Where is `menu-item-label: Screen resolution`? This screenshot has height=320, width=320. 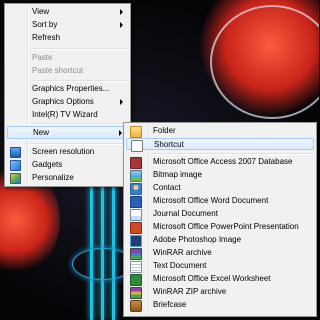 menu-item-label: Screen resolution is located at coordinates (63, 151).